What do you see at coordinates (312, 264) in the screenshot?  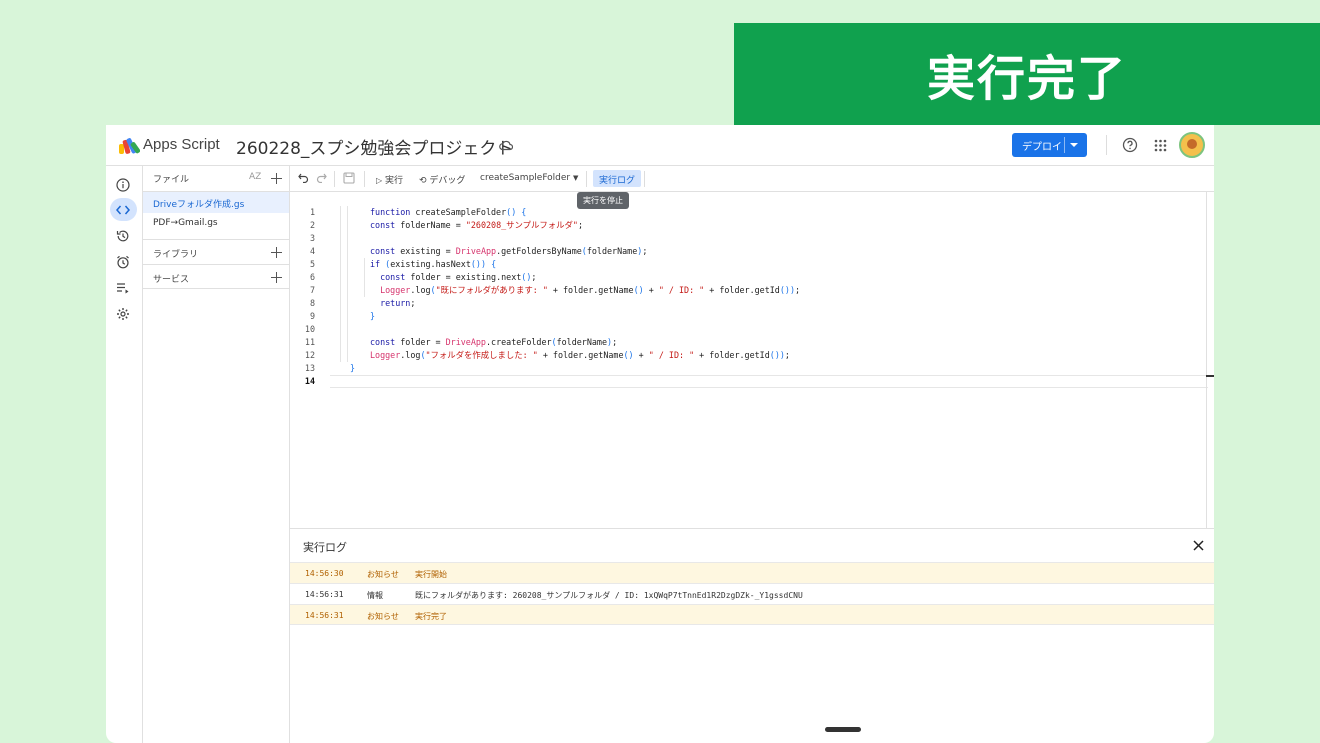 I see `line-number: 5` at bounding box center [312, 264].